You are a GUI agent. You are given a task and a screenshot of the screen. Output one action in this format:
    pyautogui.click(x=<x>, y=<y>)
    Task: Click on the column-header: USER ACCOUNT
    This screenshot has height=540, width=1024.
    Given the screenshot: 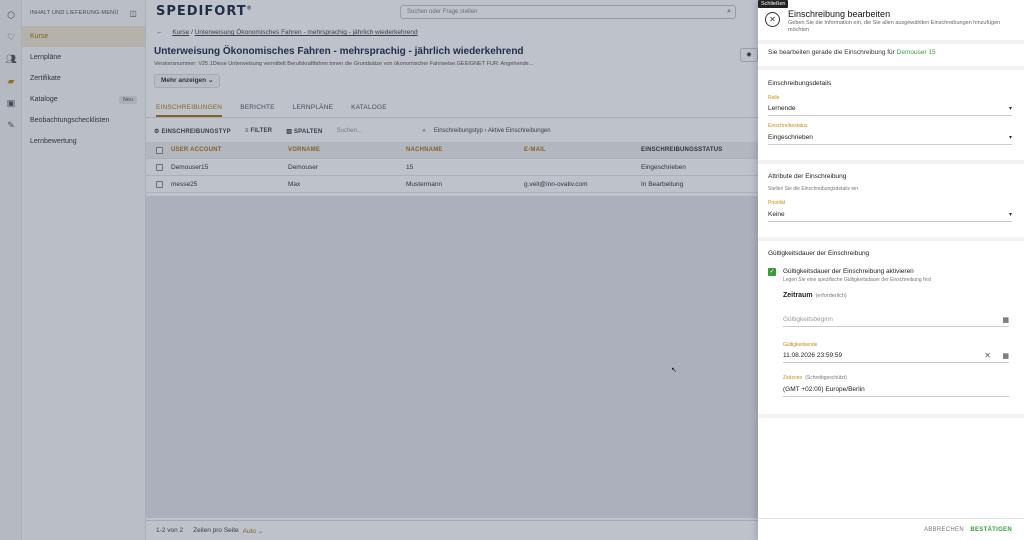 What is the action you would take?
    pyautogui.click(x=229, y=150)
    